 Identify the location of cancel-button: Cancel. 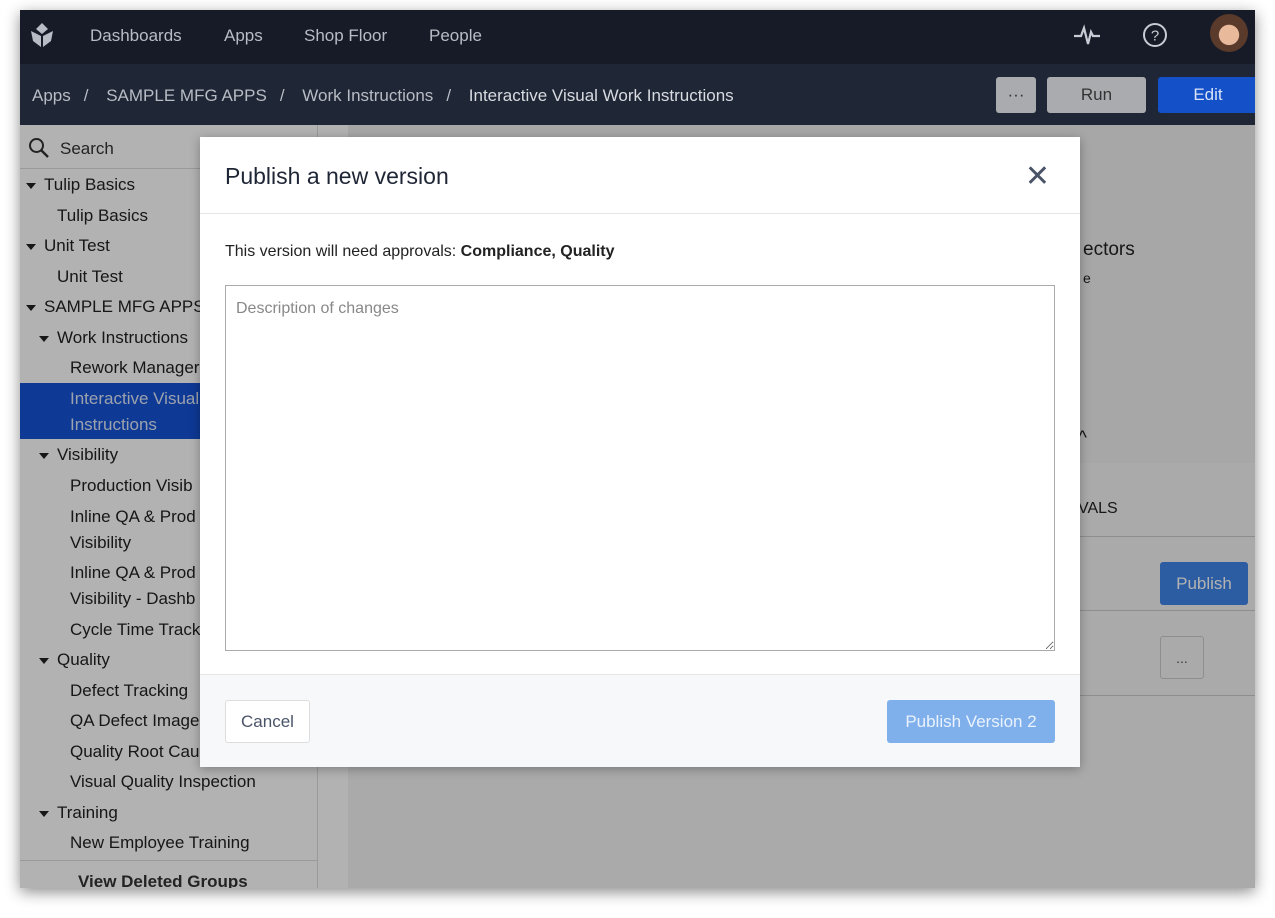
(267, 721).